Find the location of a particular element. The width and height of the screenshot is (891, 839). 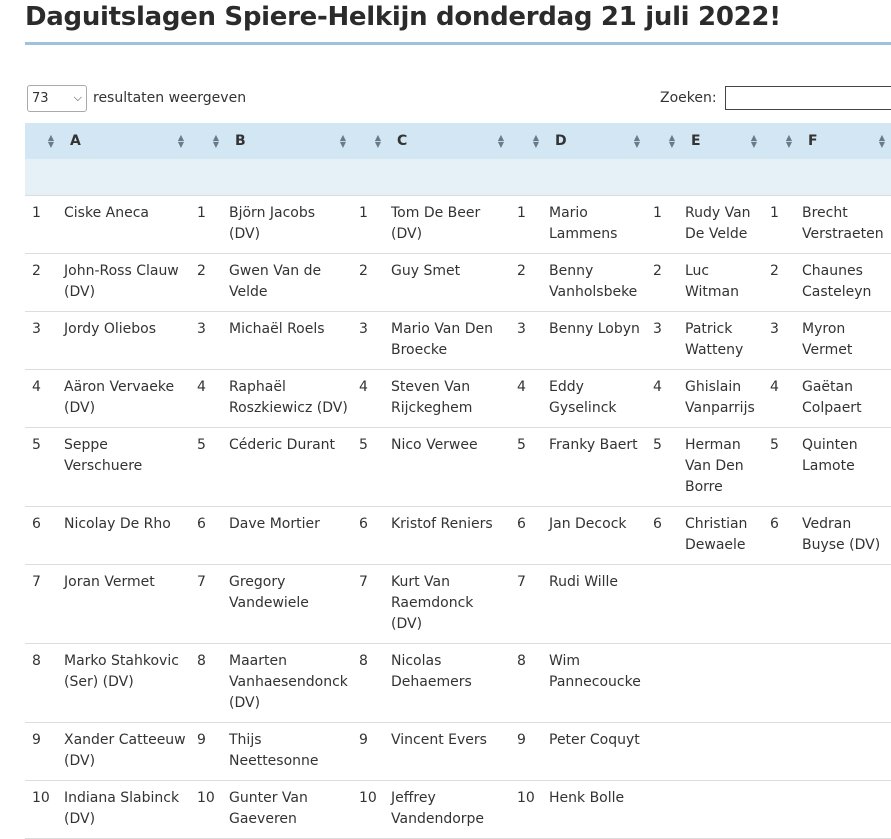

name-cell: Tom De Beer (DV) is located at coordinates (448, 224).